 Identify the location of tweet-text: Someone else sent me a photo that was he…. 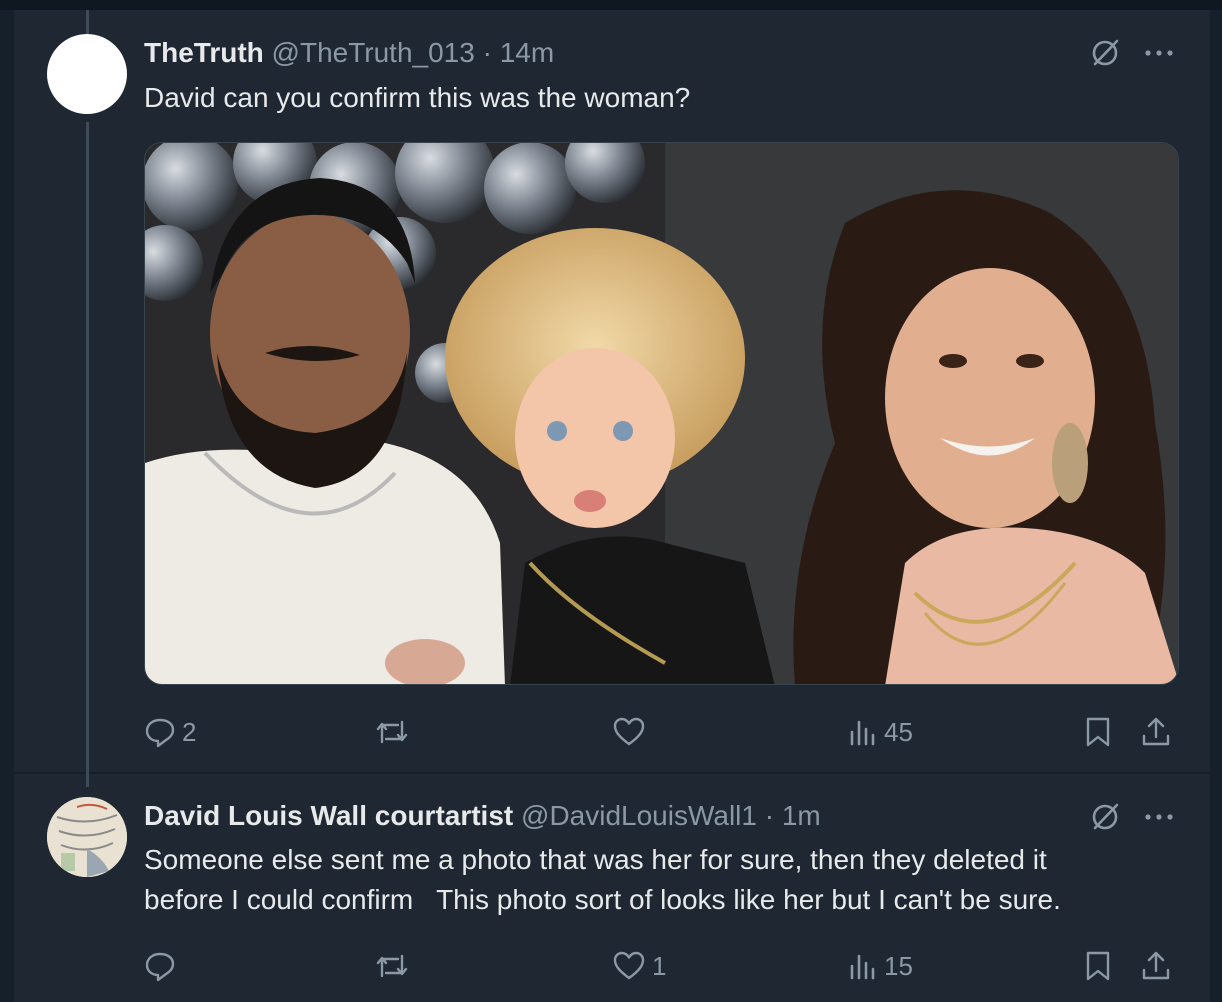
(659, 880).